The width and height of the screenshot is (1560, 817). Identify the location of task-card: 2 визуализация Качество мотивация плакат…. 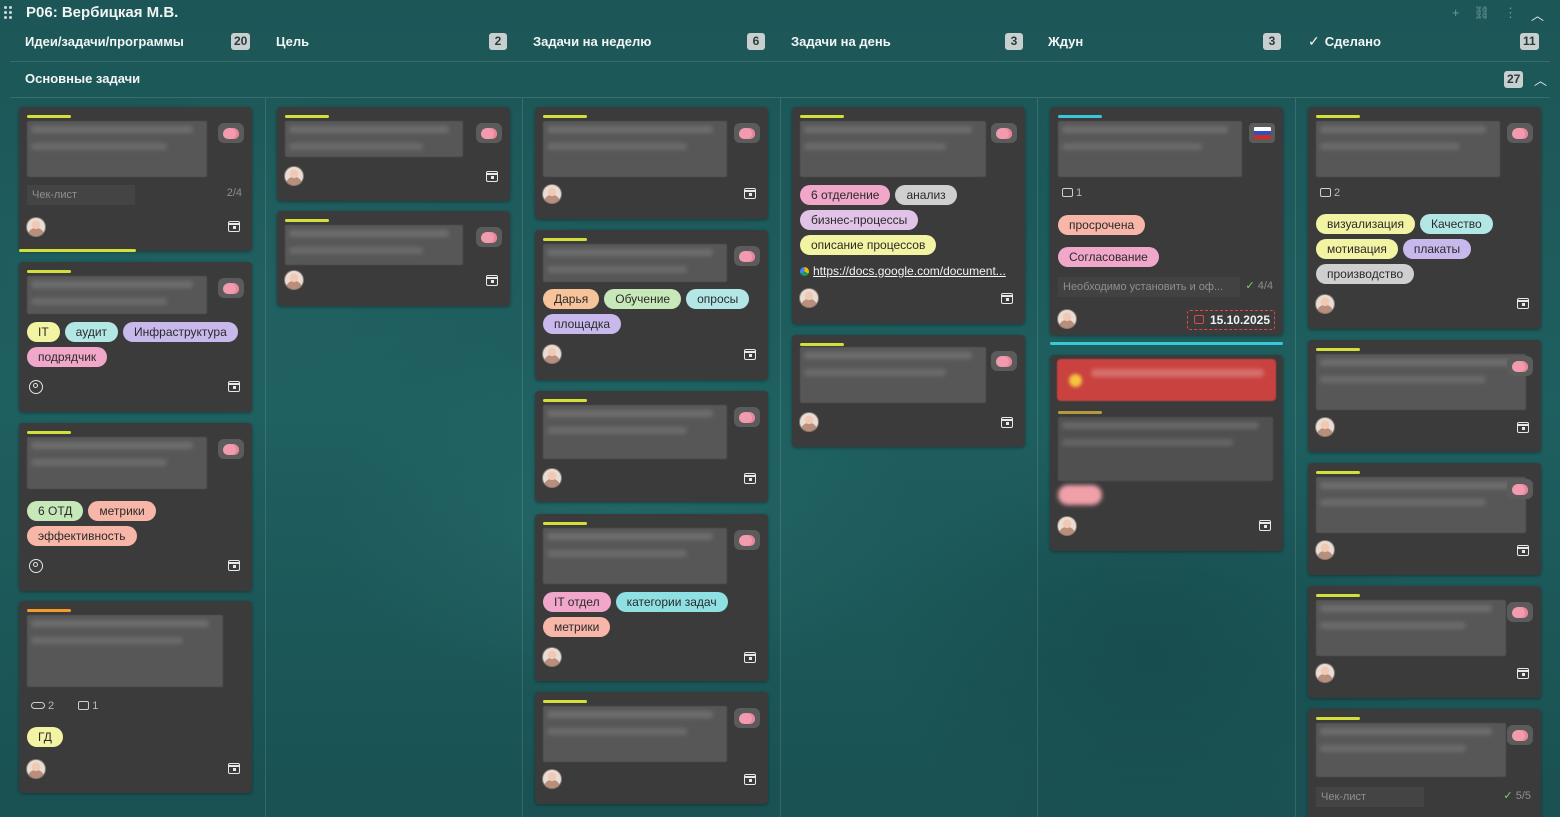
(1424, 218).